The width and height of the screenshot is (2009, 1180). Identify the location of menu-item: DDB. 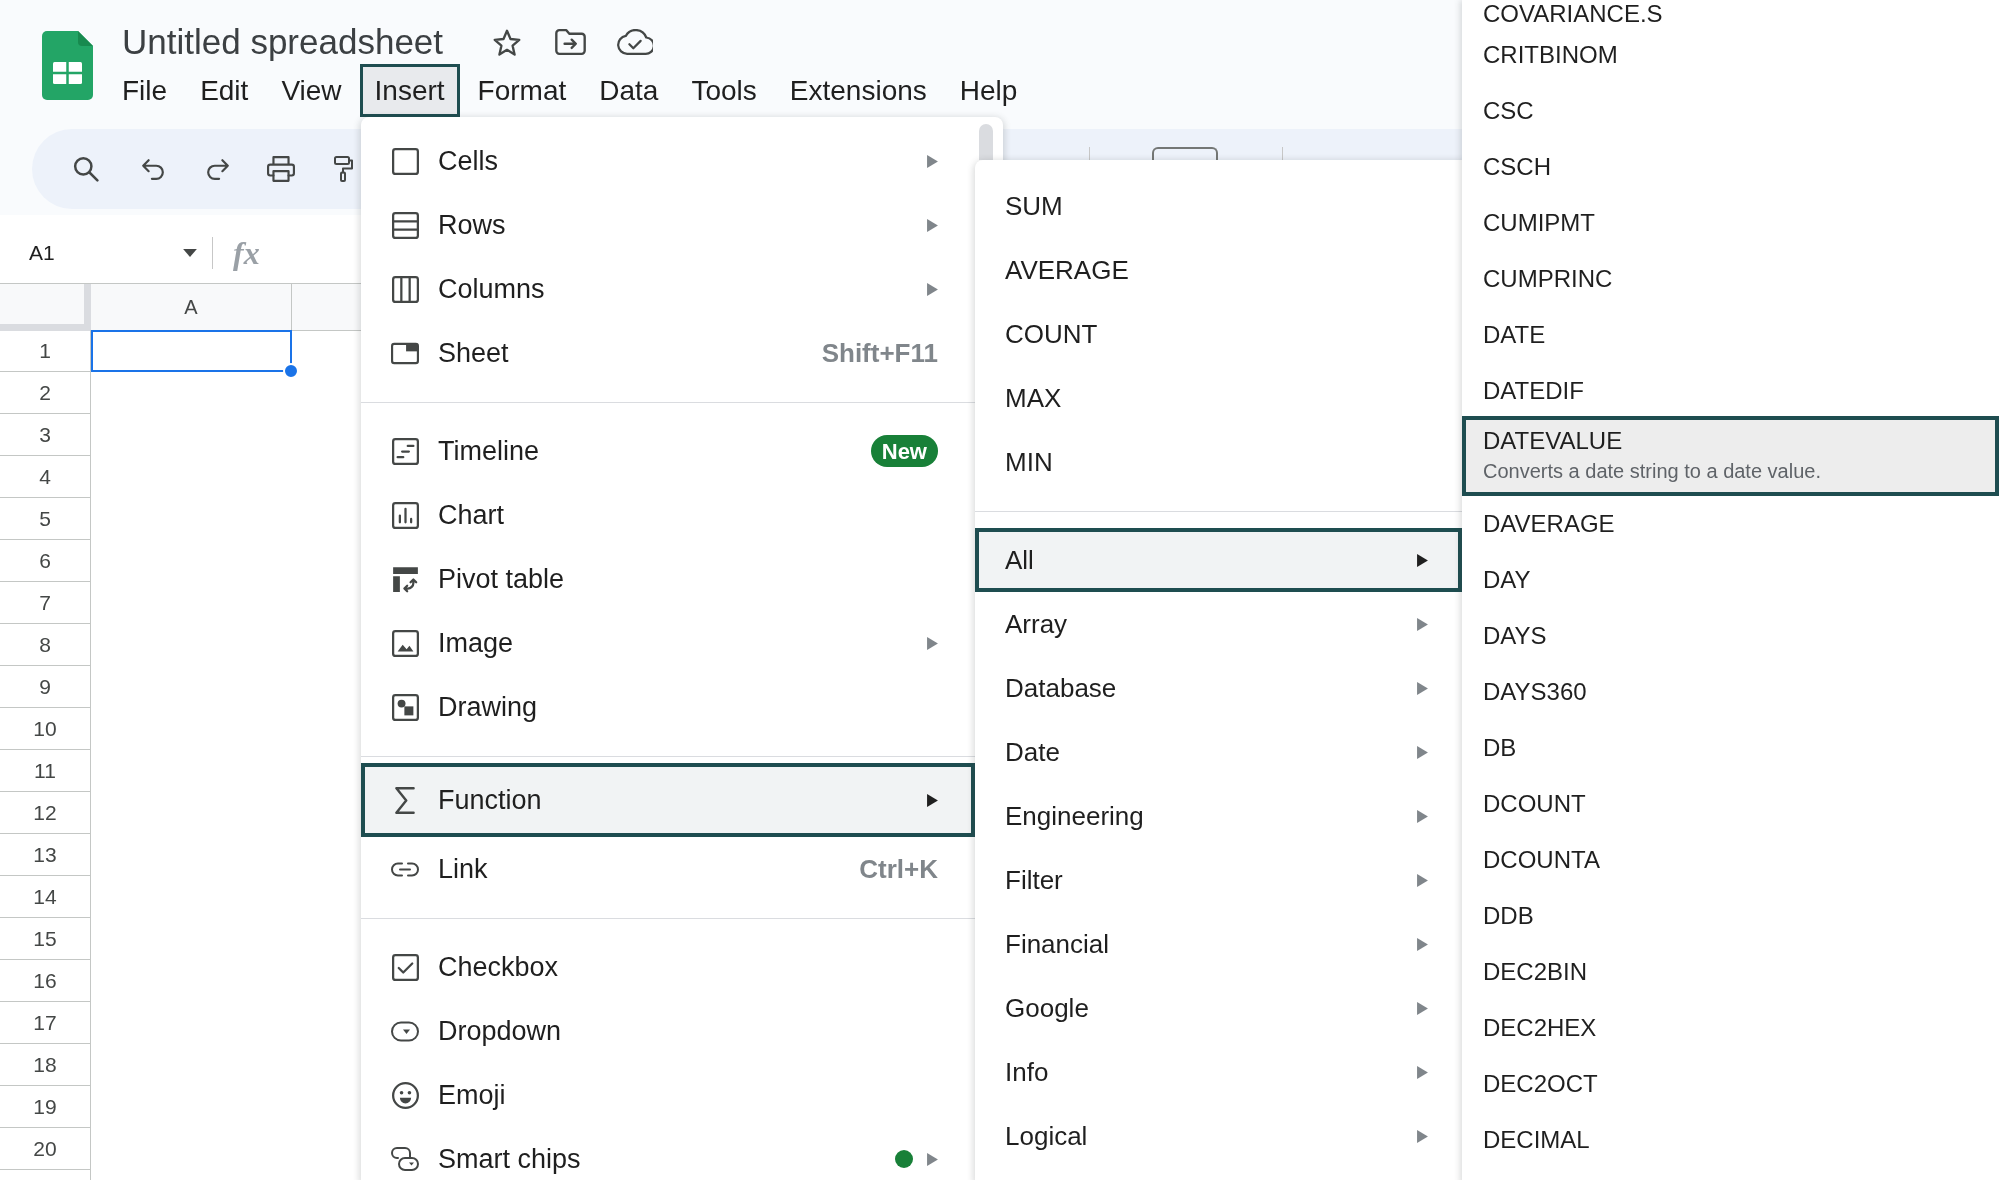
(1730, 916).